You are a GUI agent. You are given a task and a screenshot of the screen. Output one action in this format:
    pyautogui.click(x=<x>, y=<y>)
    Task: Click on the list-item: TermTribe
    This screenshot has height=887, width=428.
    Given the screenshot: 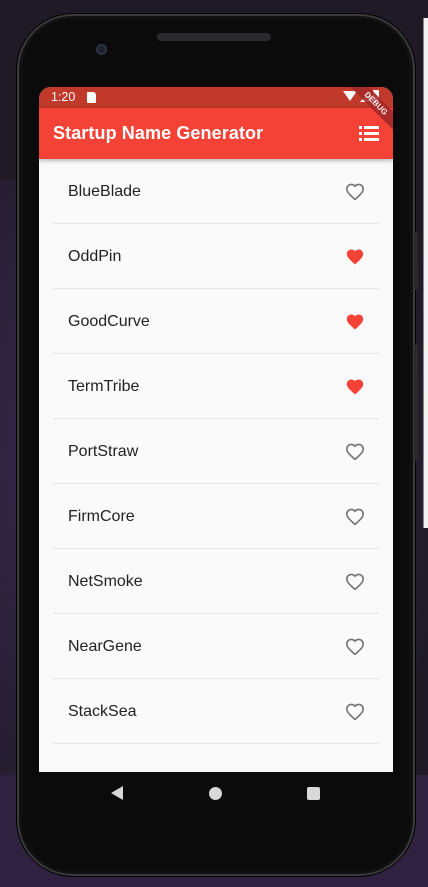 What is the action you would take?
    pyautogui.click(x=216, y=386)
    